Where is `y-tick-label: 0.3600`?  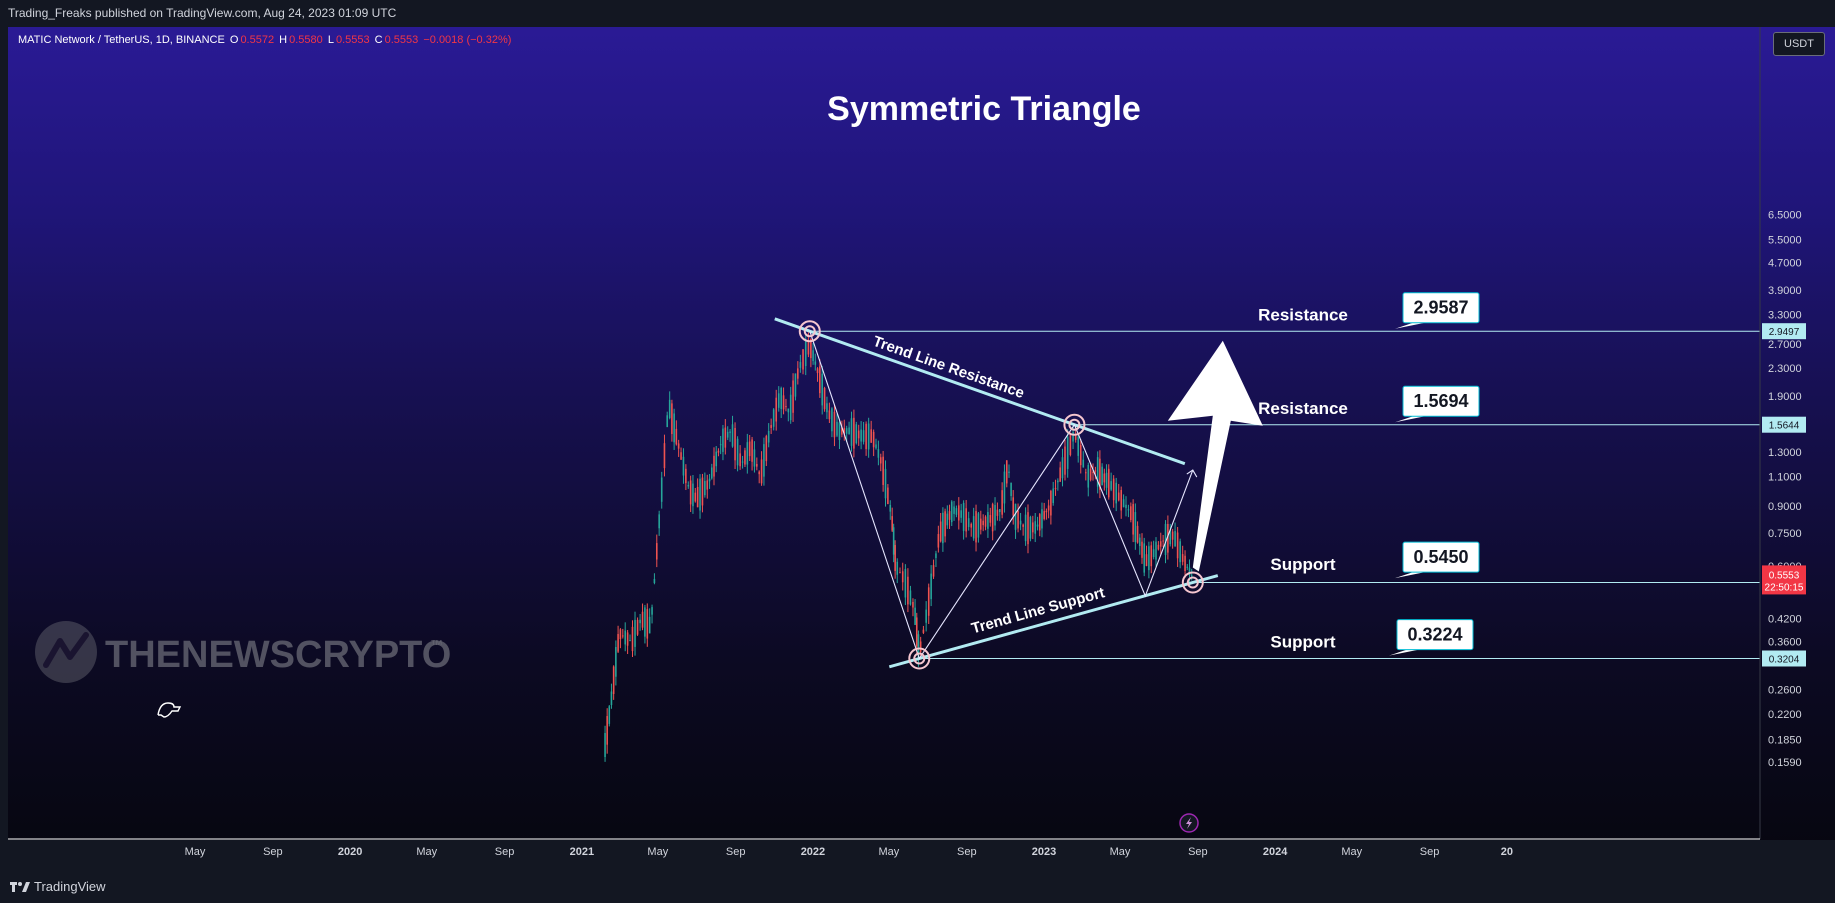 y-tick-label: 0.3600 is located at coordinates (1785, 642).